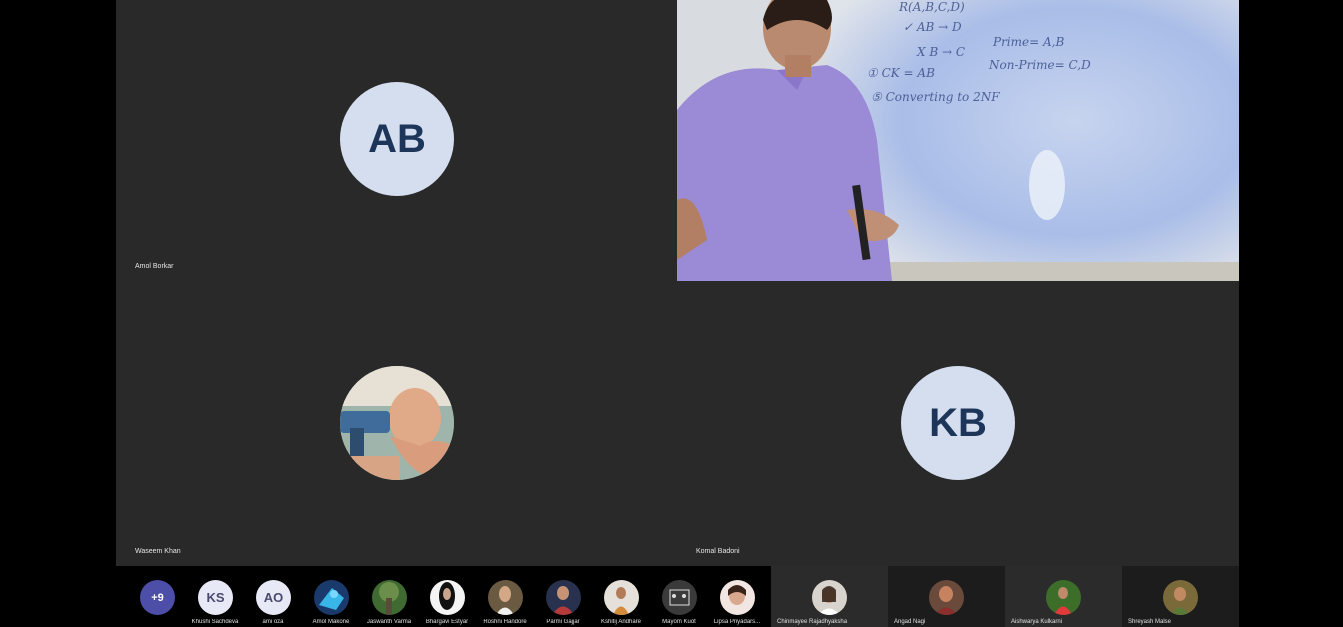 This screenshot has height=627, width=1343. I want to click on strip-participant: KS Khushi Sachdeva, so click(215, 596).